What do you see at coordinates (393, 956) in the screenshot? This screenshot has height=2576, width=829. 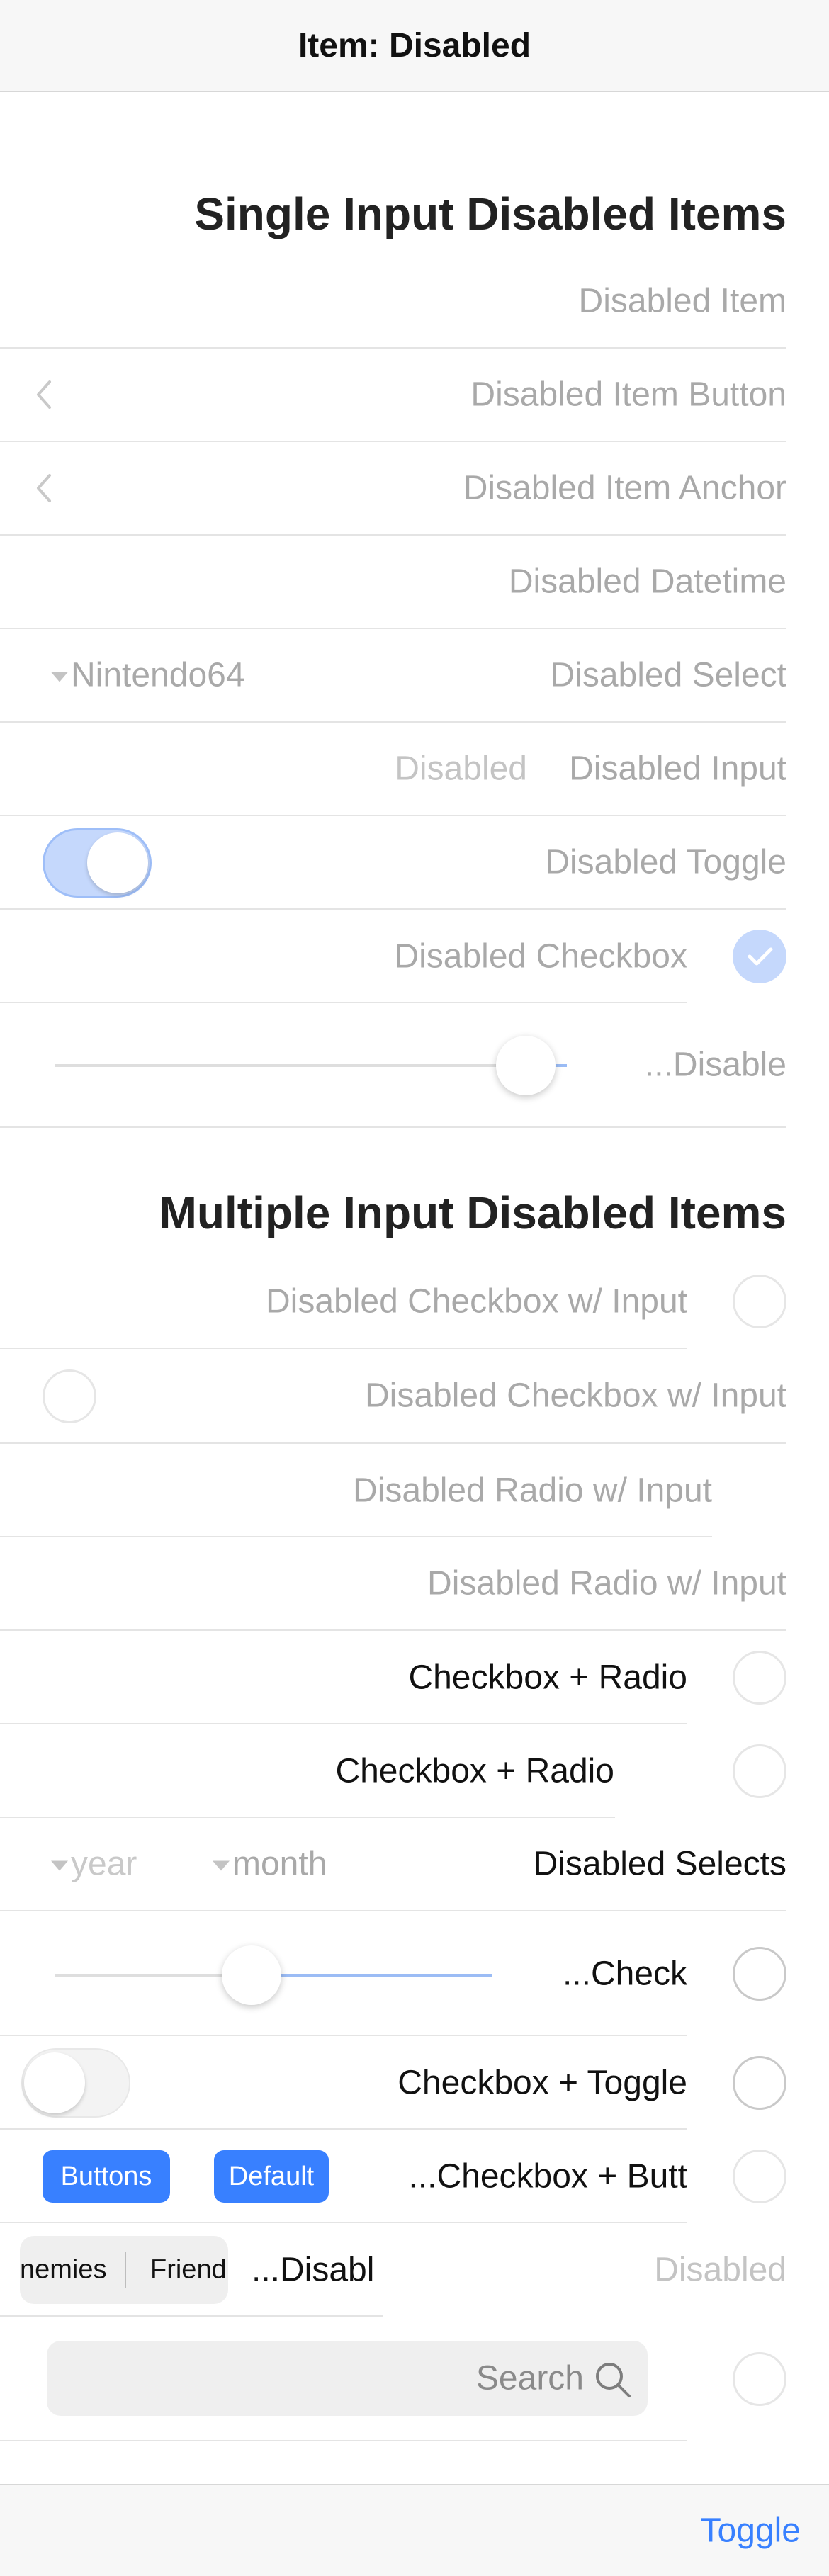 I see `disabled-checkbox: Disabled Checkbox` at bounding box center [393, 956].